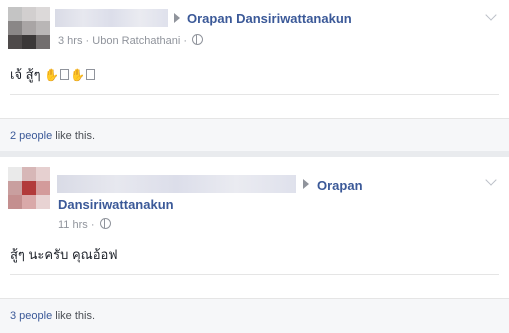  I want to click on likes-summary: 3 people like this., so click(52, 316).